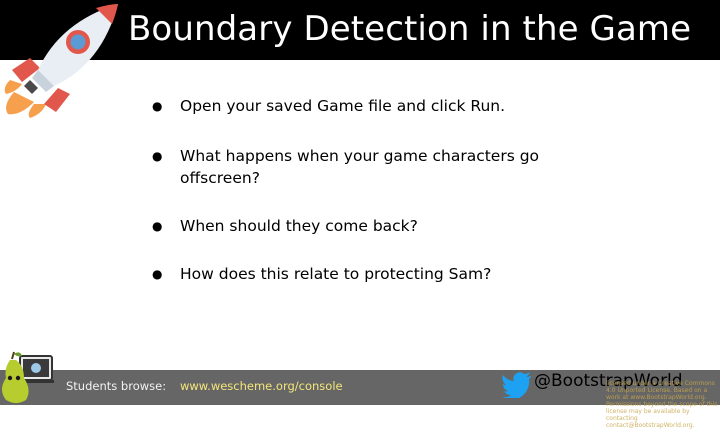 This screenshot has width=720, height=429. Describe the element at coordinates (362, 274) in the screenshot. I see `bullet-item: How does this relate to protecting Sam?` at that location.